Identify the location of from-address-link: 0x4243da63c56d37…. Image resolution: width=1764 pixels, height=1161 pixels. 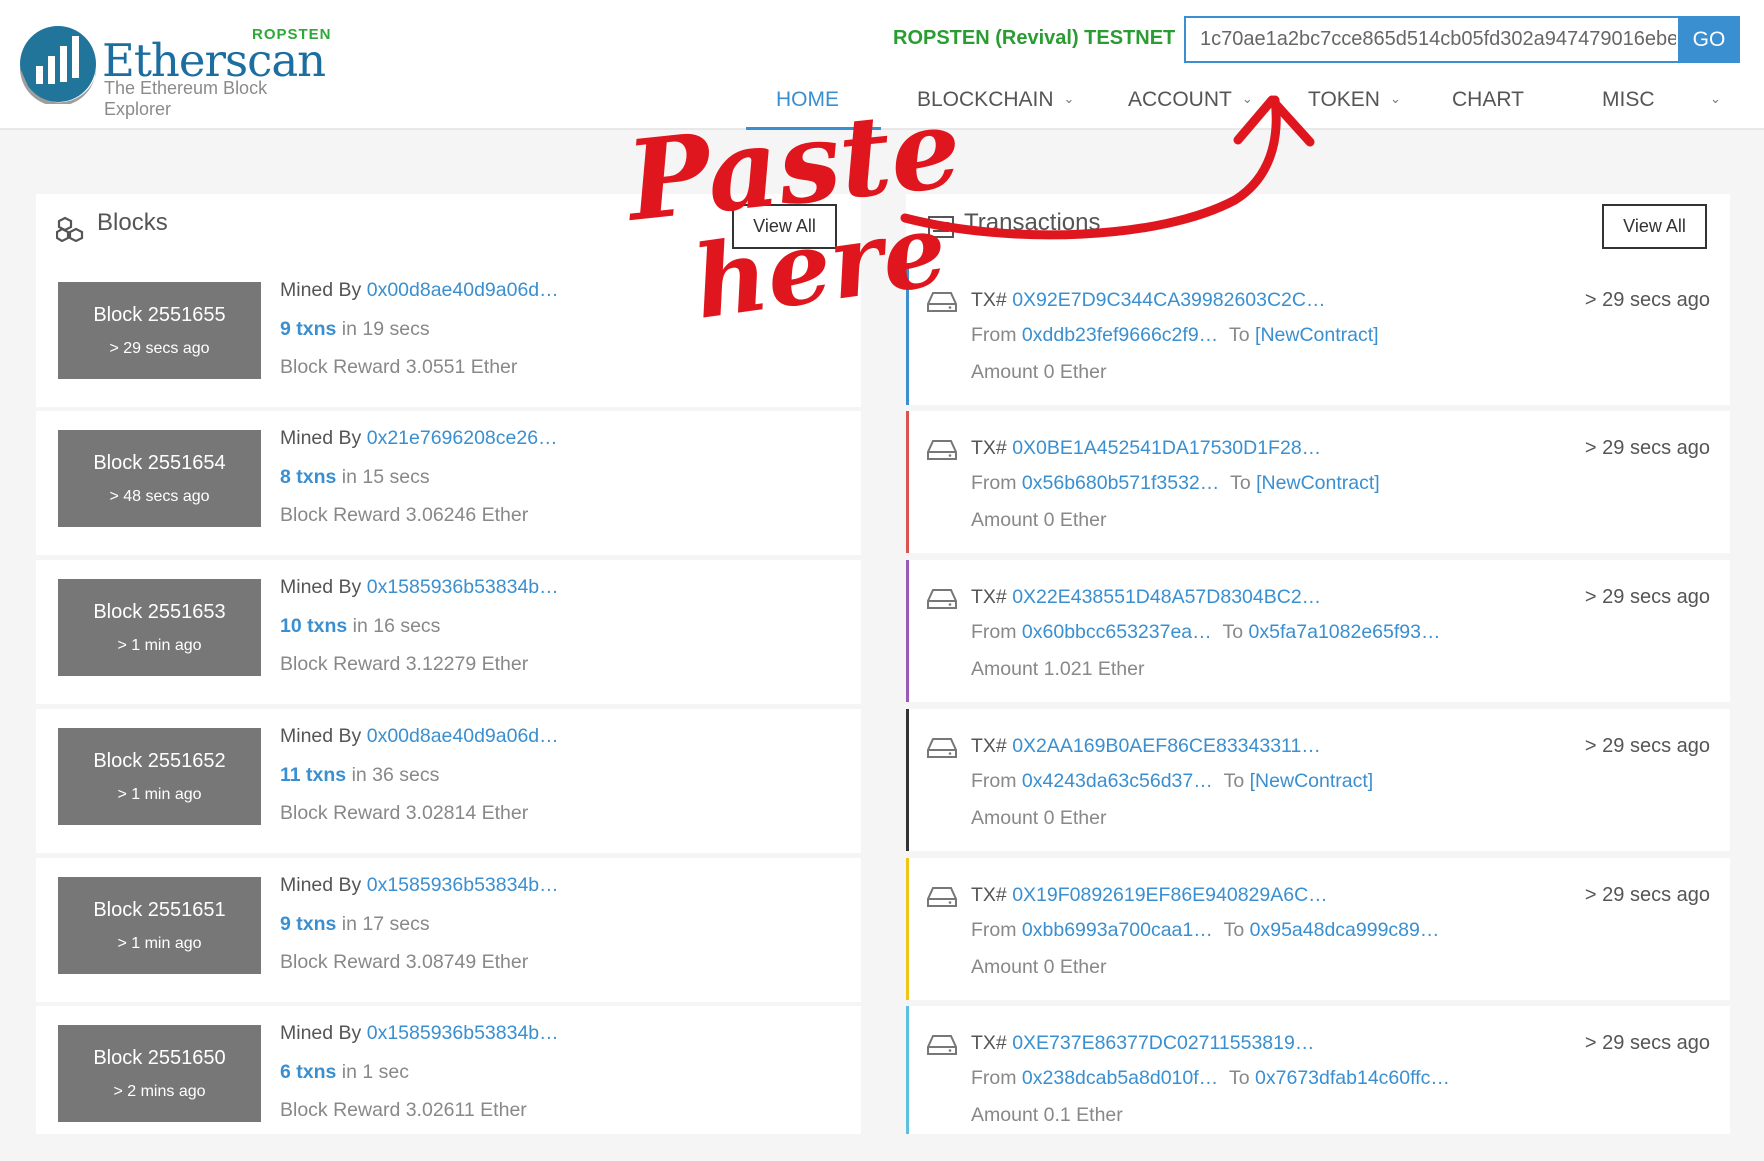
(1117, 781).